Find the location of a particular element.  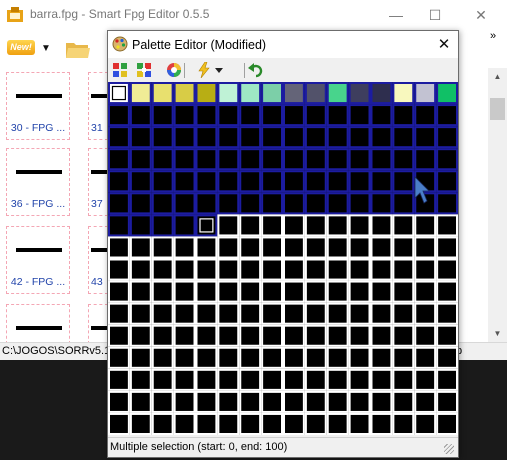

toolbar-overflow-button: » is located at coordinates (493, 36).